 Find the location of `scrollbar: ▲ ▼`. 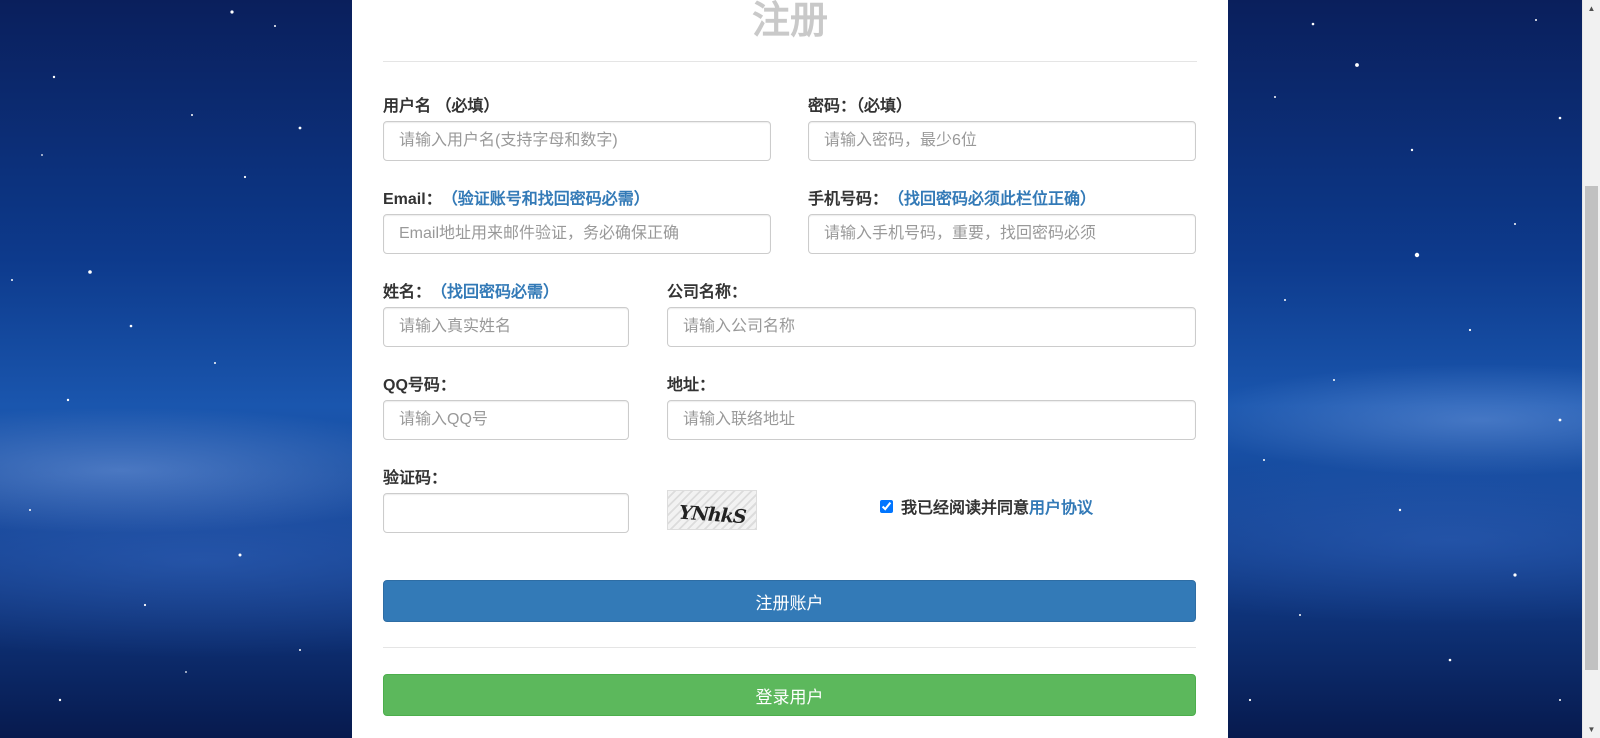

scrollbar: ▲ ▼ is located at coordinates (1591, 369).